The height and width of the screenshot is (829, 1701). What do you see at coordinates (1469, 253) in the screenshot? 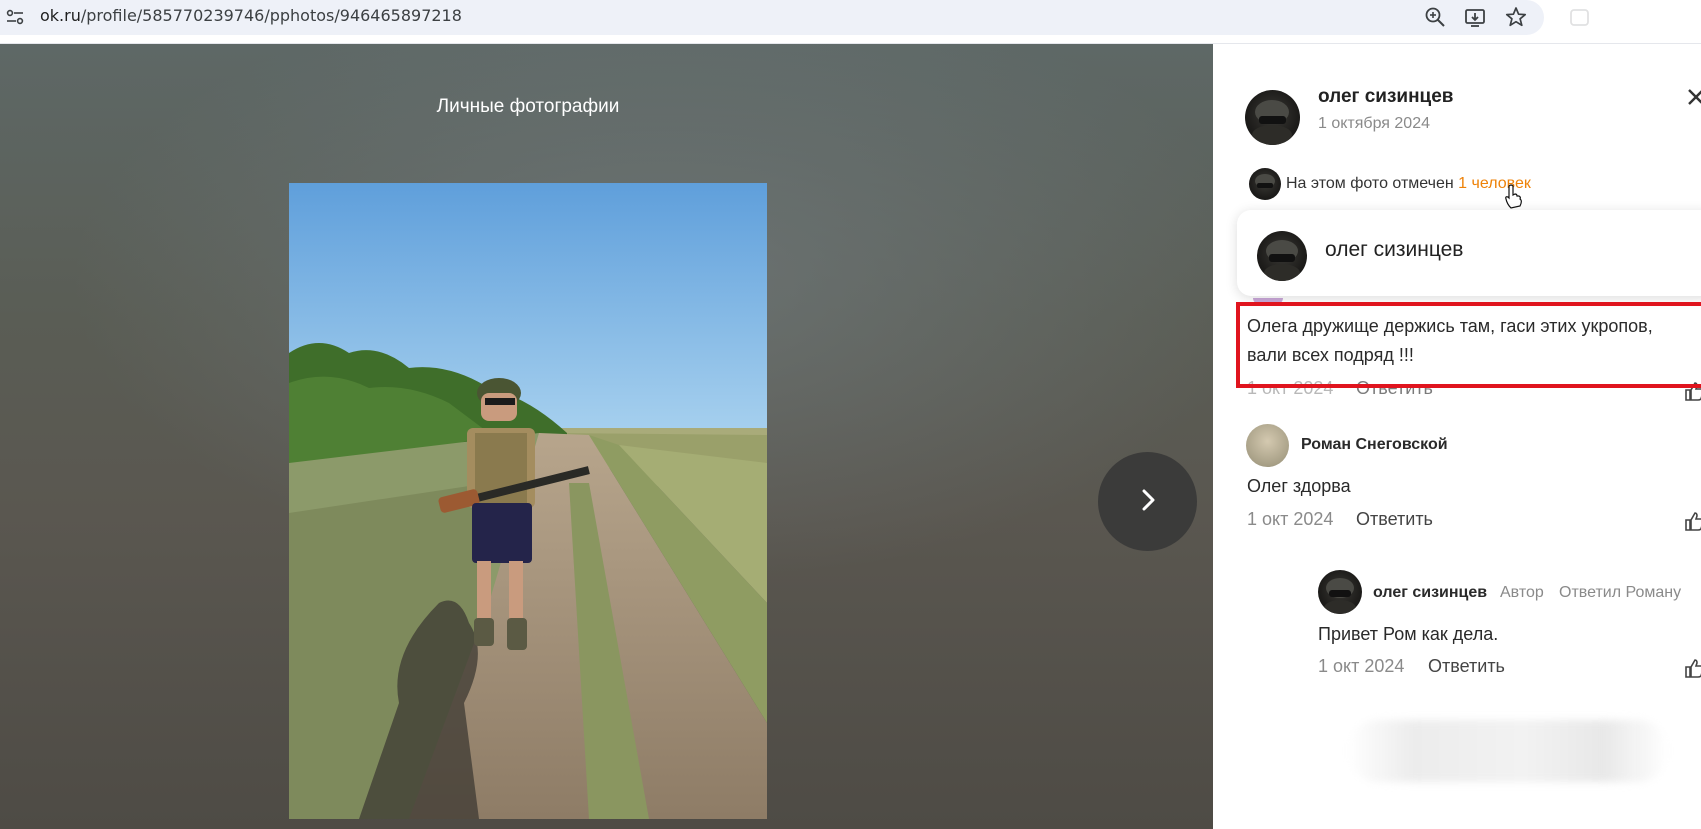
I see `tagged-people-popup: олег сизинцев` at bounding box center [1469, 253].